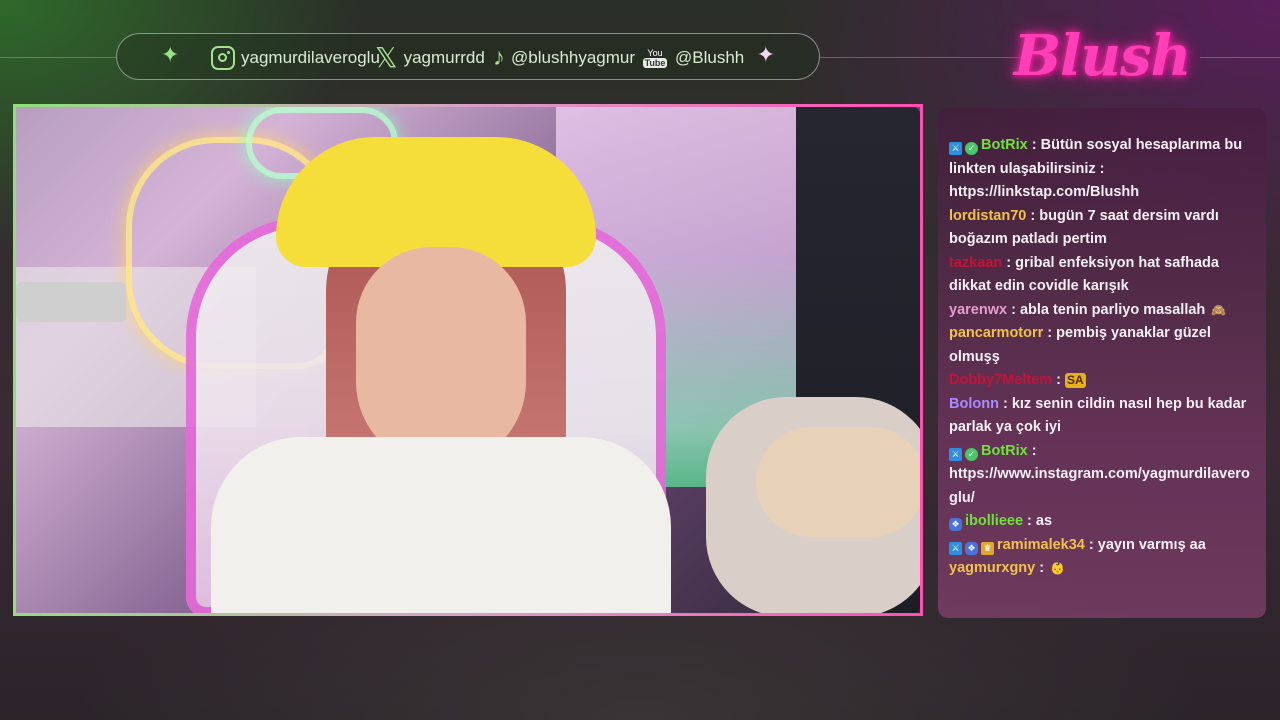  I want to click on top-divider-middle, so click(920, 57).